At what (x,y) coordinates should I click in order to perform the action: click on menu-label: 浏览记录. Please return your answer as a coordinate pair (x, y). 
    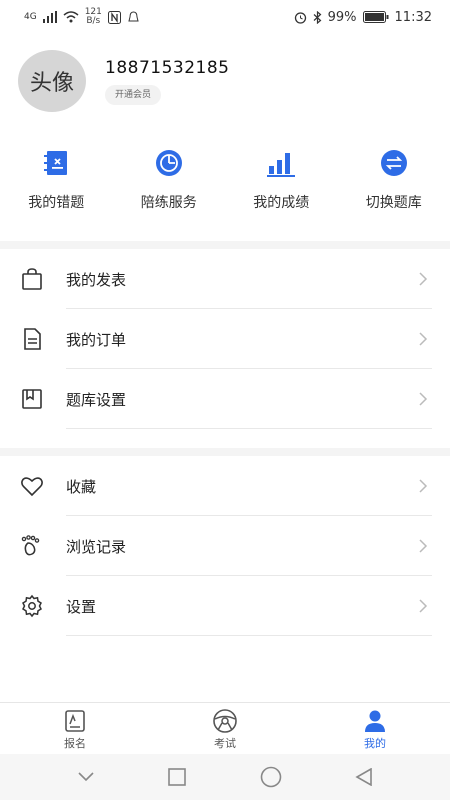
    Looking at the image, I should click on (96, 546).